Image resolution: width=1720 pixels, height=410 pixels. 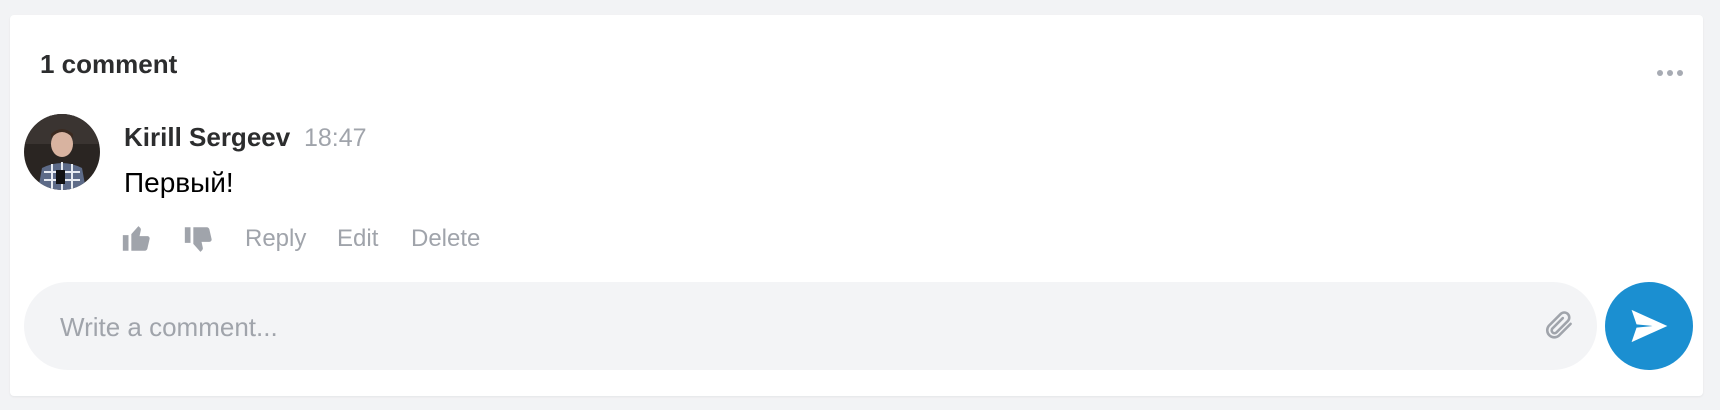 I want to click on send-button, so click(x=1649, y=326).